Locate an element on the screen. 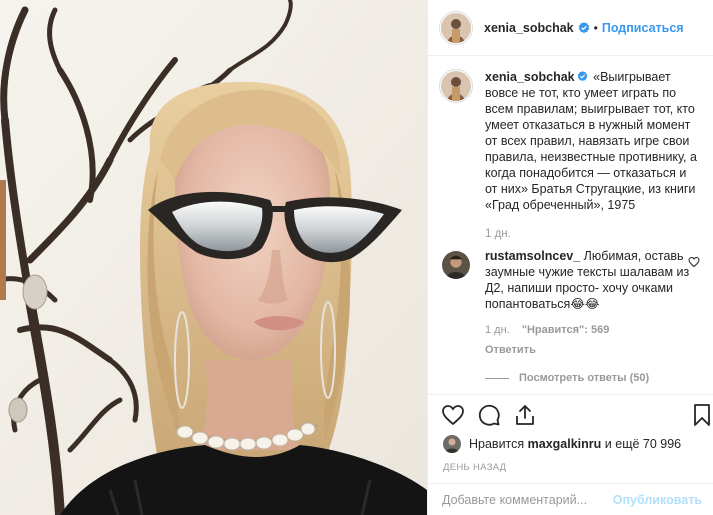 This screenshot has height=515, width=713. reply-button: Ответить is located at coordinates (591, 350).